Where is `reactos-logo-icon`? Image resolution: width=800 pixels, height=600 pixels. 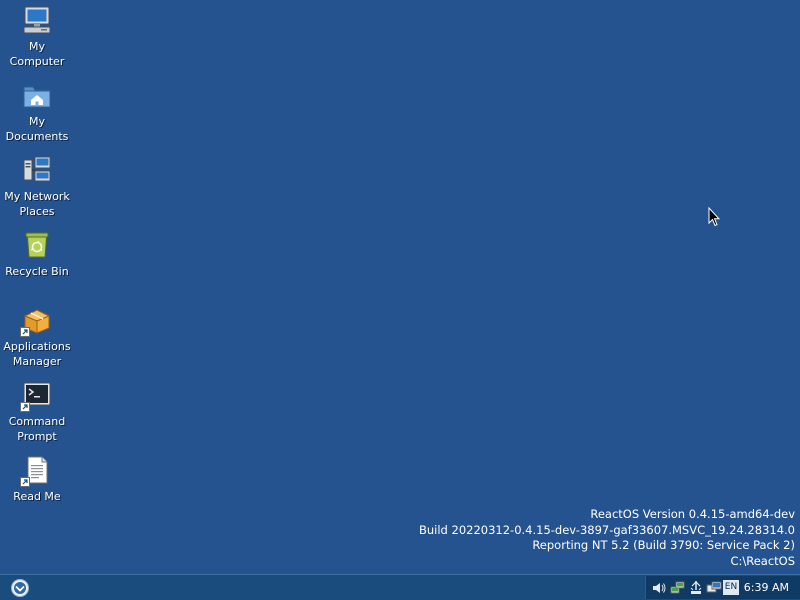
reactos-logo-icon is located at coordinates (20, 588).